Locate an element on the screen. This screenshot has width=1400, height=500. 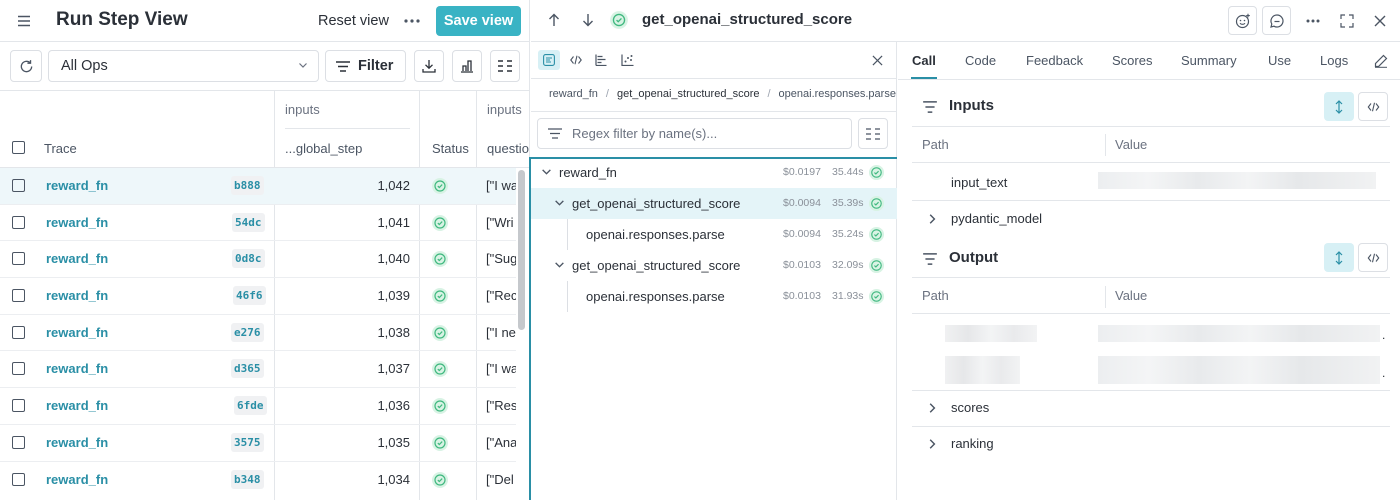
tab-summary: Summary is located at coordinates (1209, 60).